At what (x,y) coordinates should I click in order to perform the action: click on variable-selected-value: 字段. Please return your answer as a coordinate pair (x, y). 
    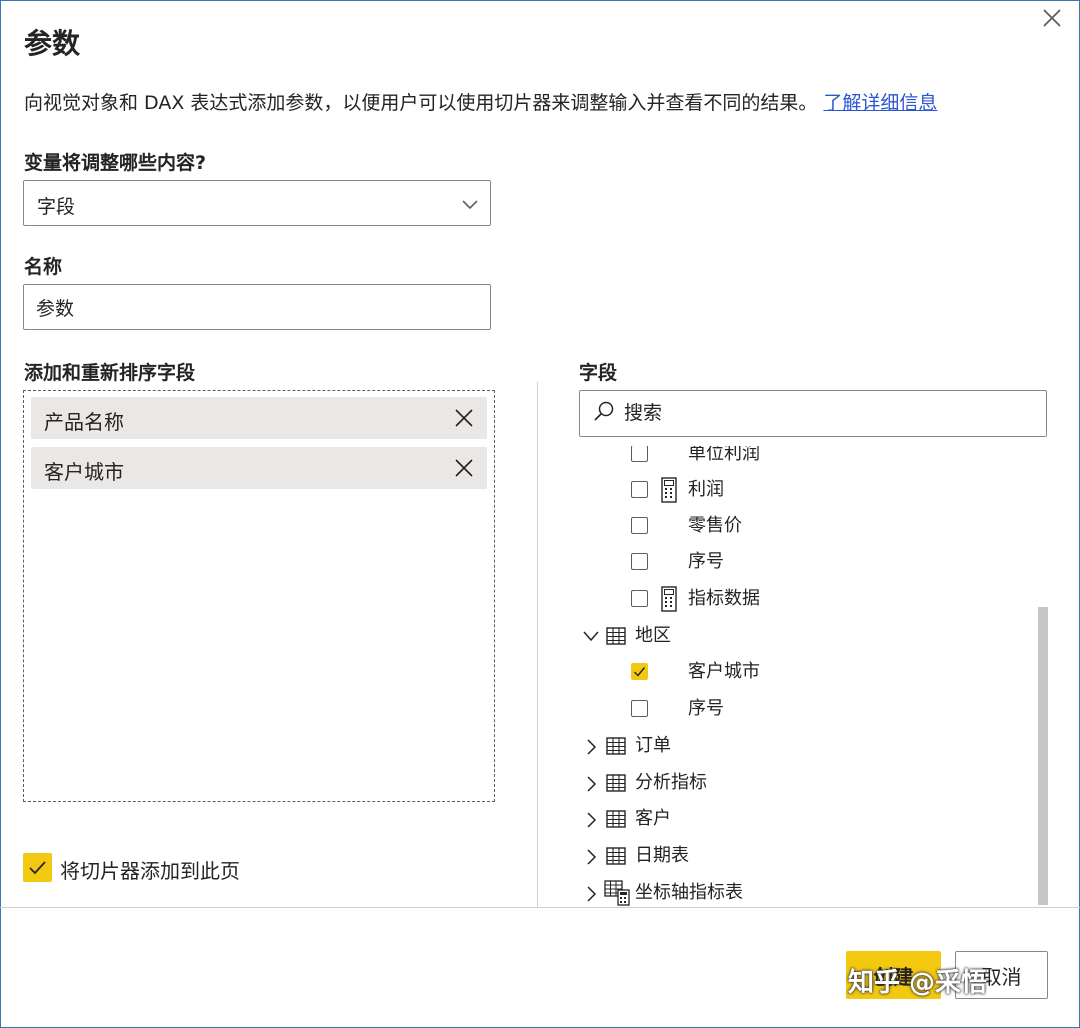
    Looking at the image, I should click on (56, 207).